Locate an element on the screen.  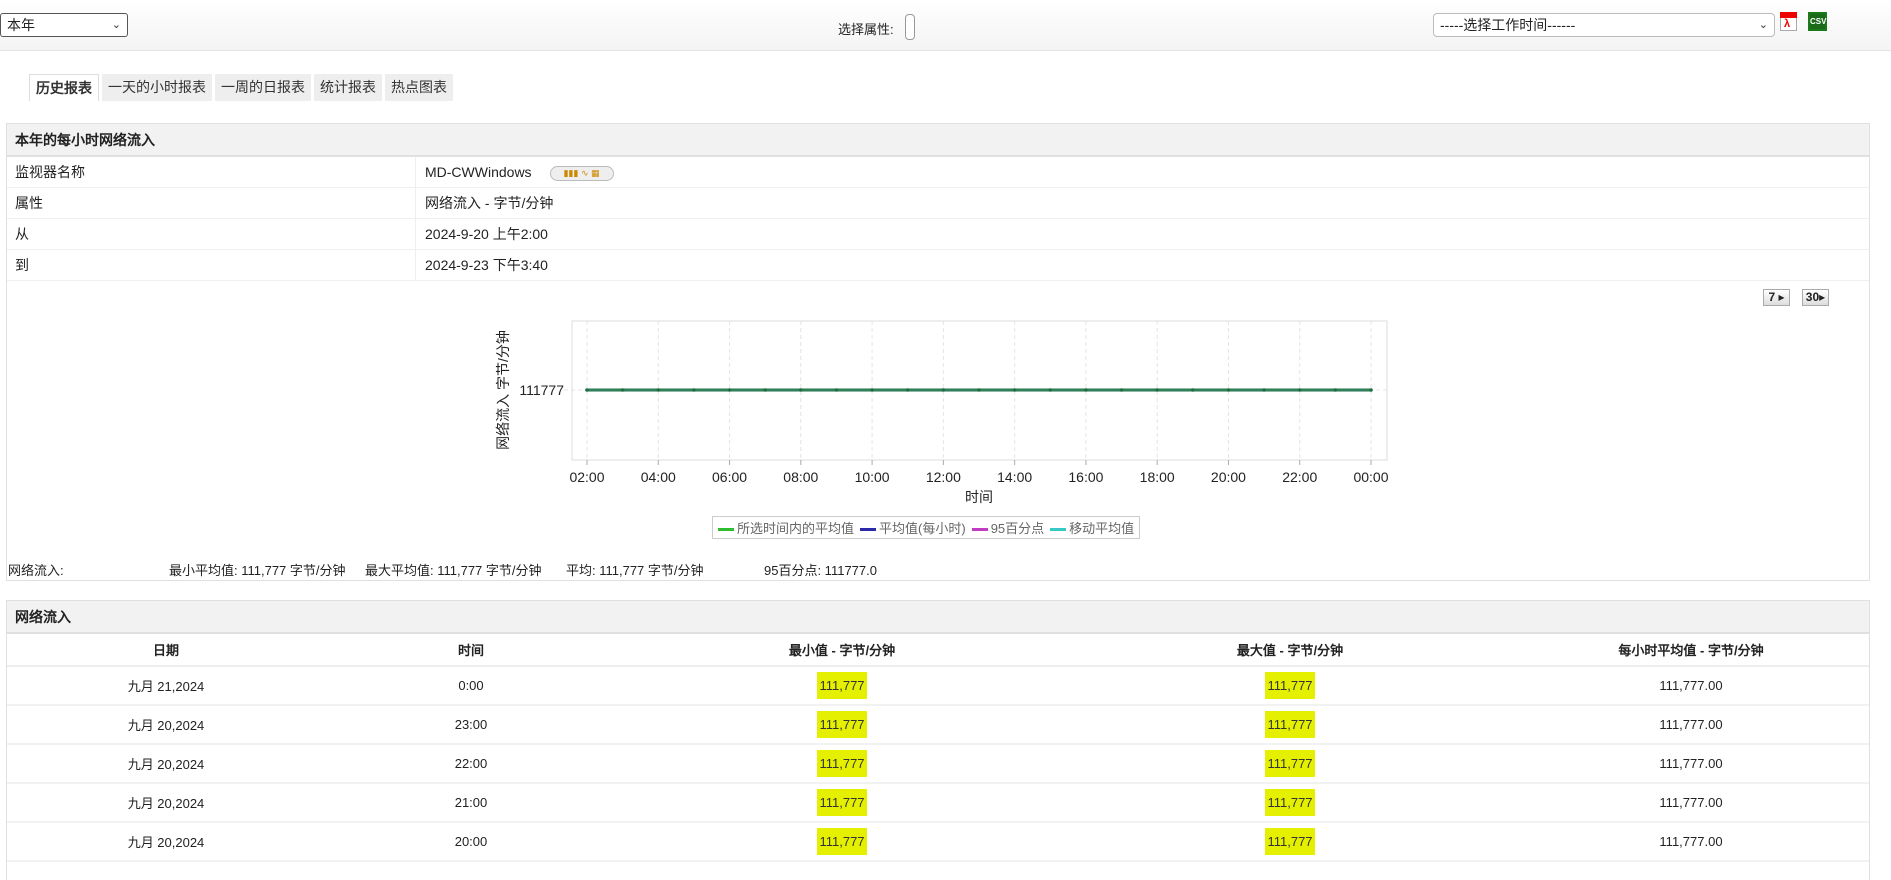
col-time: 时间 is located at coordinates (471, 650).